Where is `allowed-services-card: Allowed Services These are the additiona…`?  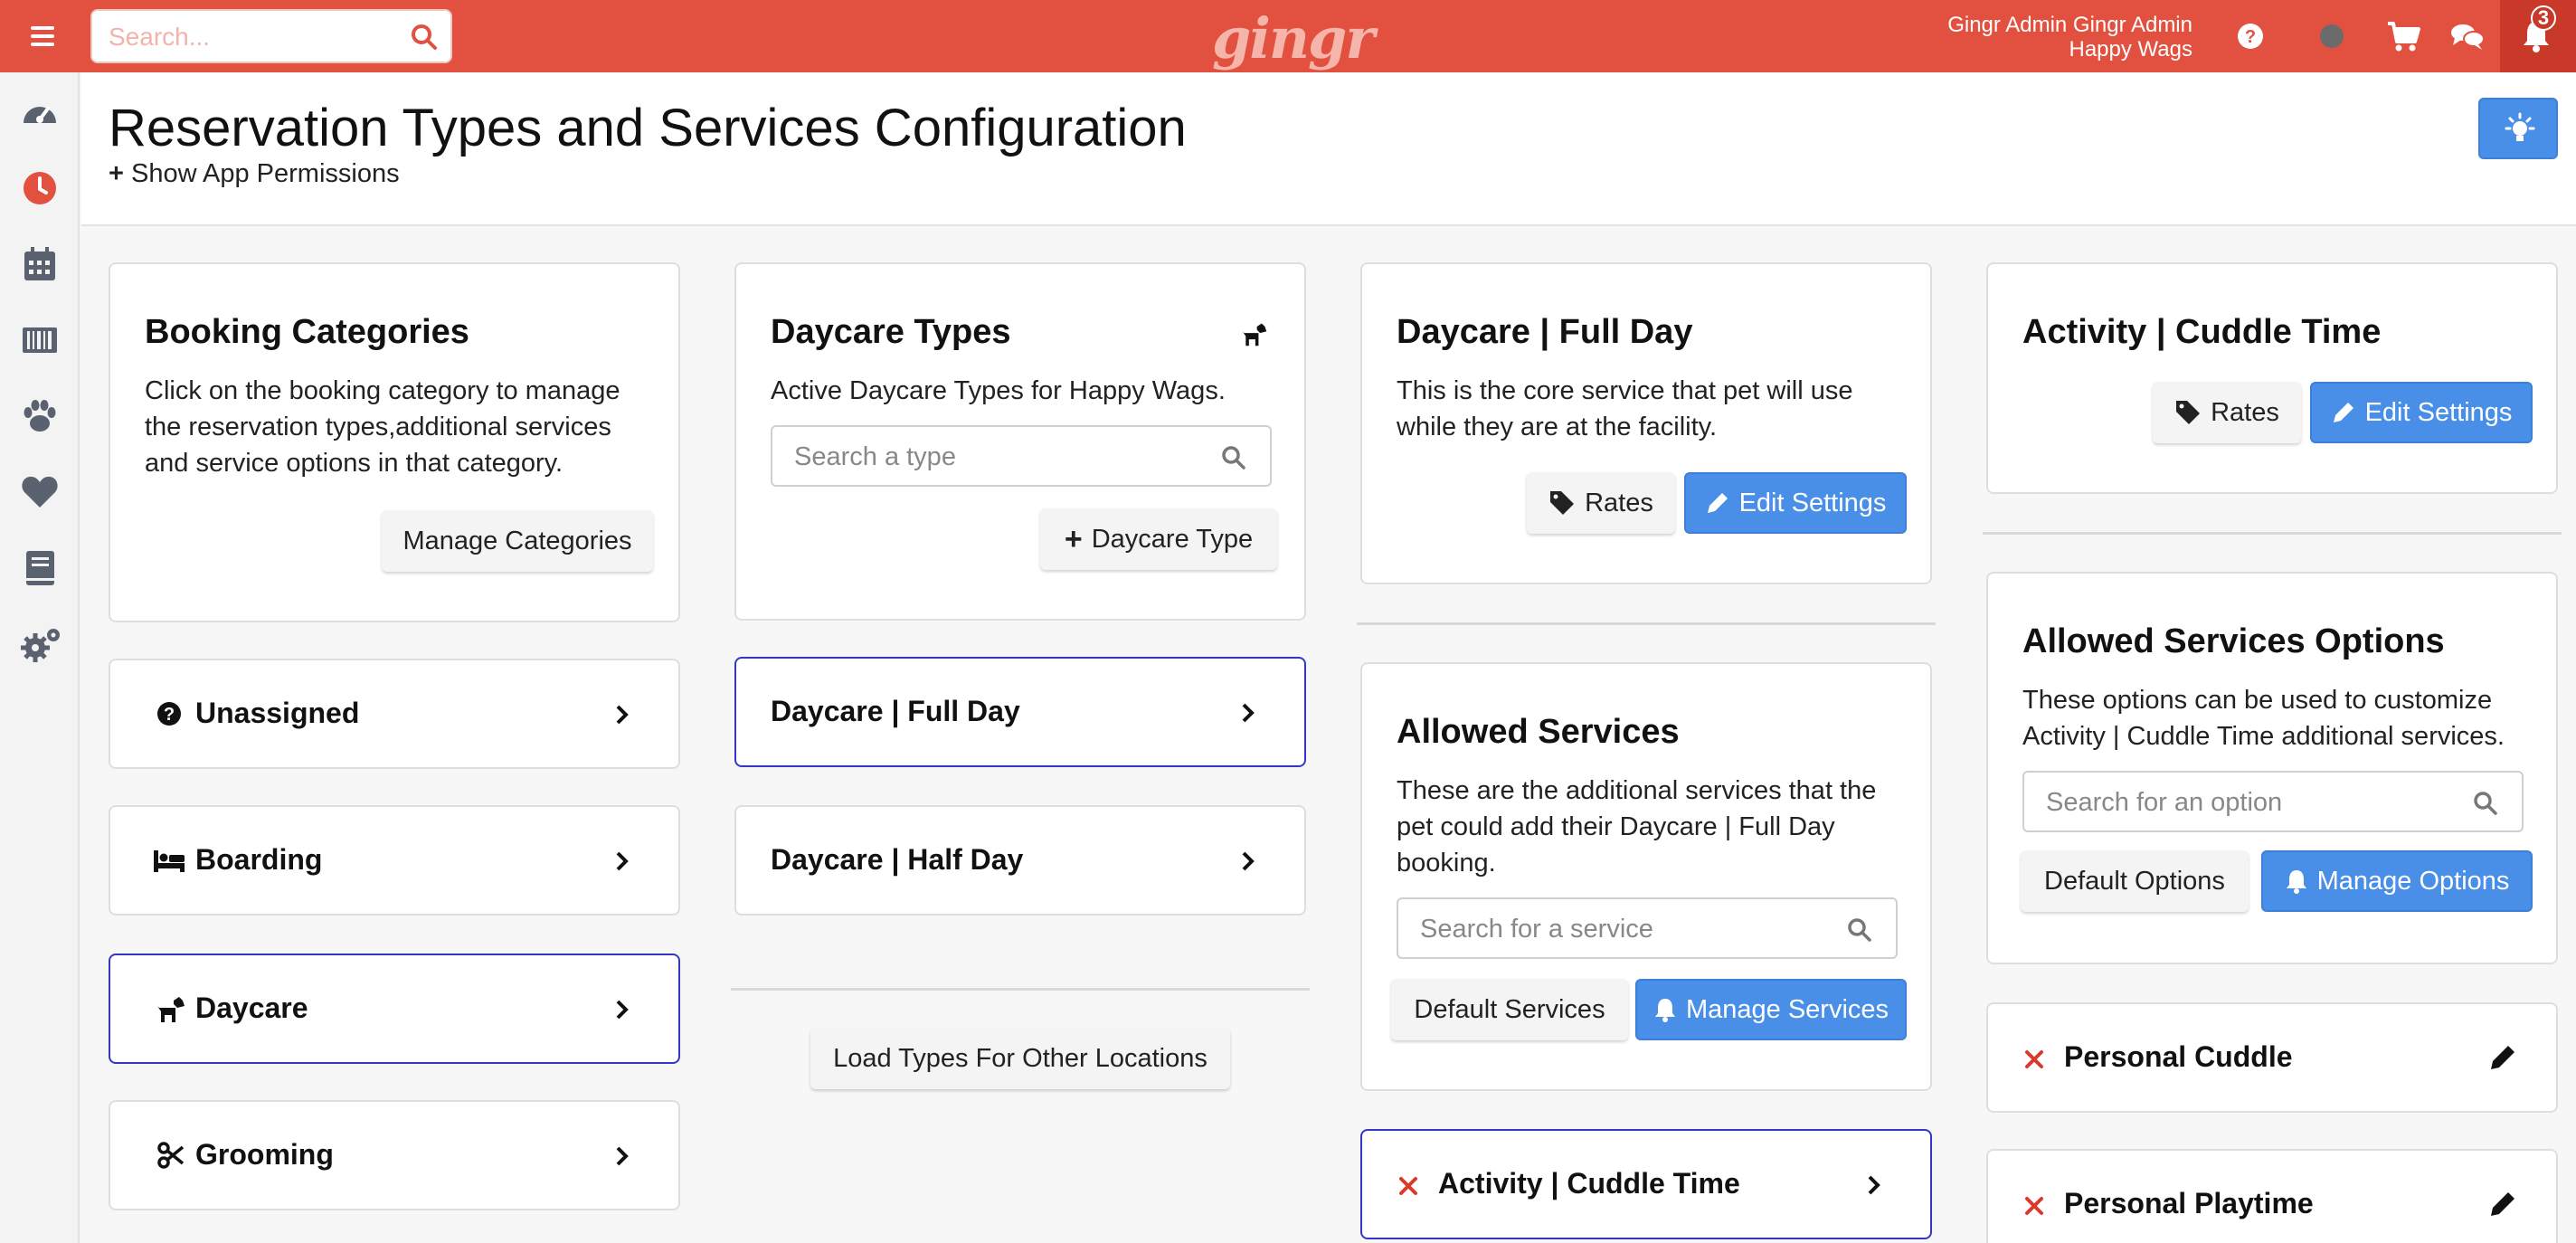
allowed-services-card: Allowed Services These are the additiona… is located at coordinates (1646, 876).